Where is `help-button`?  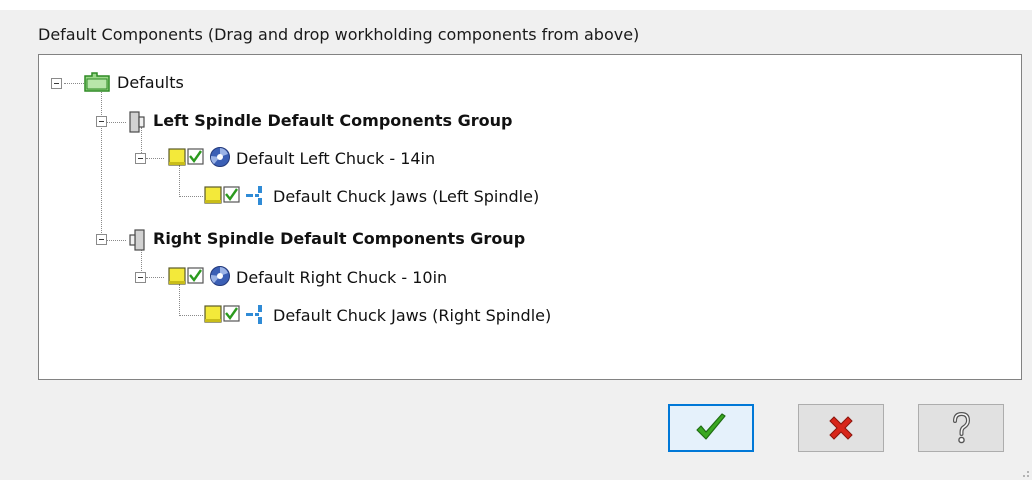
help-button is located at coordinates (961, 428).